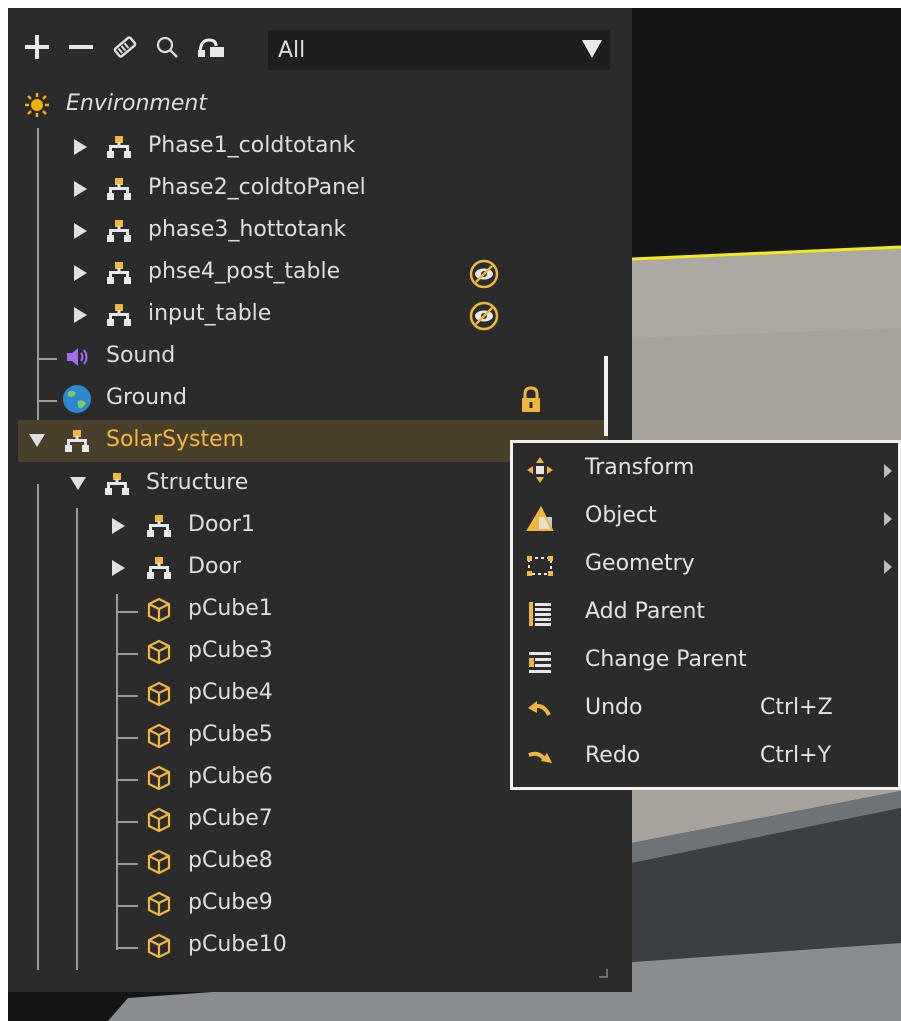 Image resolution: width=901 pixels, height=1021 pixels. What do you see at coordinates (540, 470) in the screenshot?
I see `move-arrows-icon` at bounding box center [540, 470].